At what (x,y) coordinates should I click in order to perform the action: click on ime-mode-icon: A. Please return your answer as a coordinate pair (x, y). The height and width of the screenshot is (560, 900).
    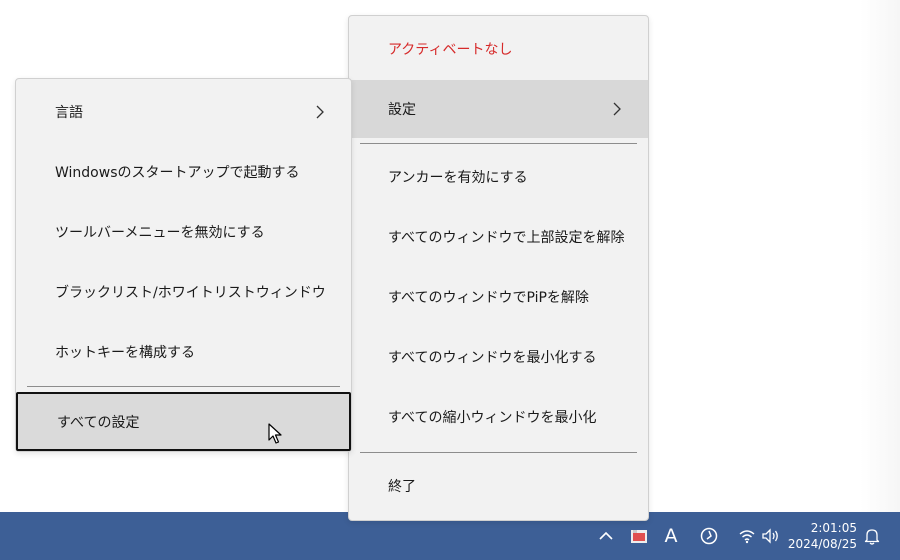
    Looking at the image, I should click on (671, 536).